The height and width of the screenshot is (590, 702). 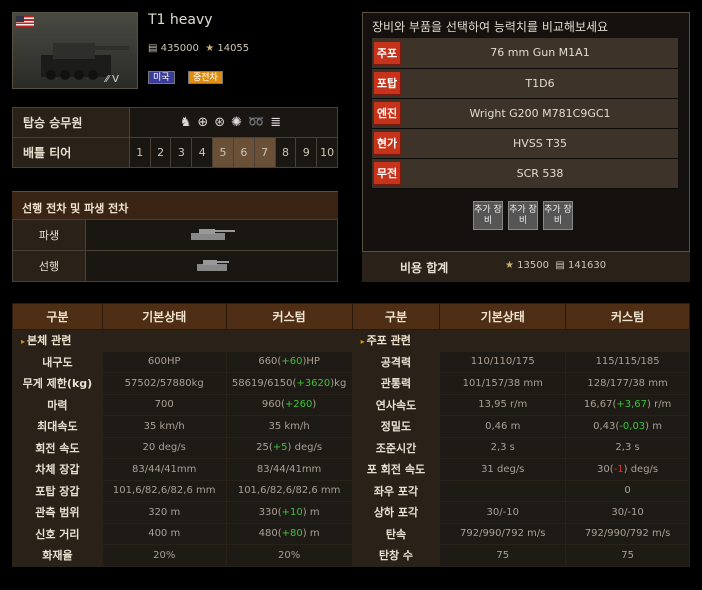 What do you see at coordinates (289, 426) in the screenshot?
I see `stat-custom: 35 km/h` at bounding box center [289, 426].